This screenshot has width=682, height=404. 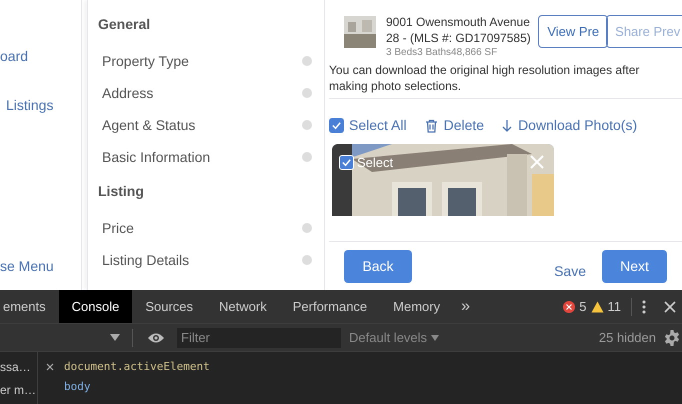 What do you see at coordinates (582, 307) in the screenshot?
I see `error-count: 5` at bounding box center [582, 307].